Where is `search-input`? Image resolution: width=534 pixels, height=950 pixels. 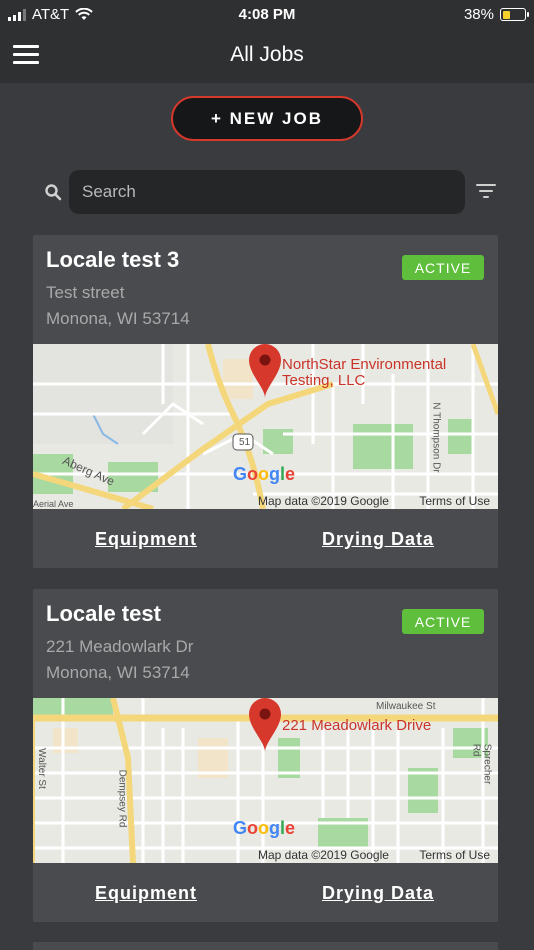 search-input is located at coordinates (267, 192).